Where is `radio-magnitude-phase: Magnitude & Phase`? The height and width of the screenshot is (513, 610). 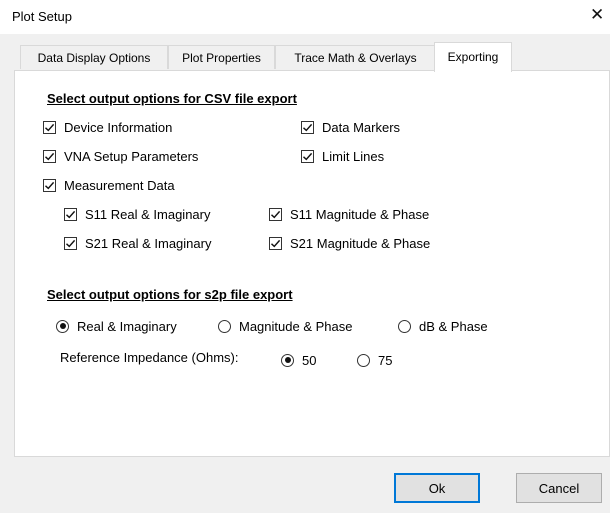
radio-magnitude-phase: Magnitude & Phase is located at coordinates (285, 326).